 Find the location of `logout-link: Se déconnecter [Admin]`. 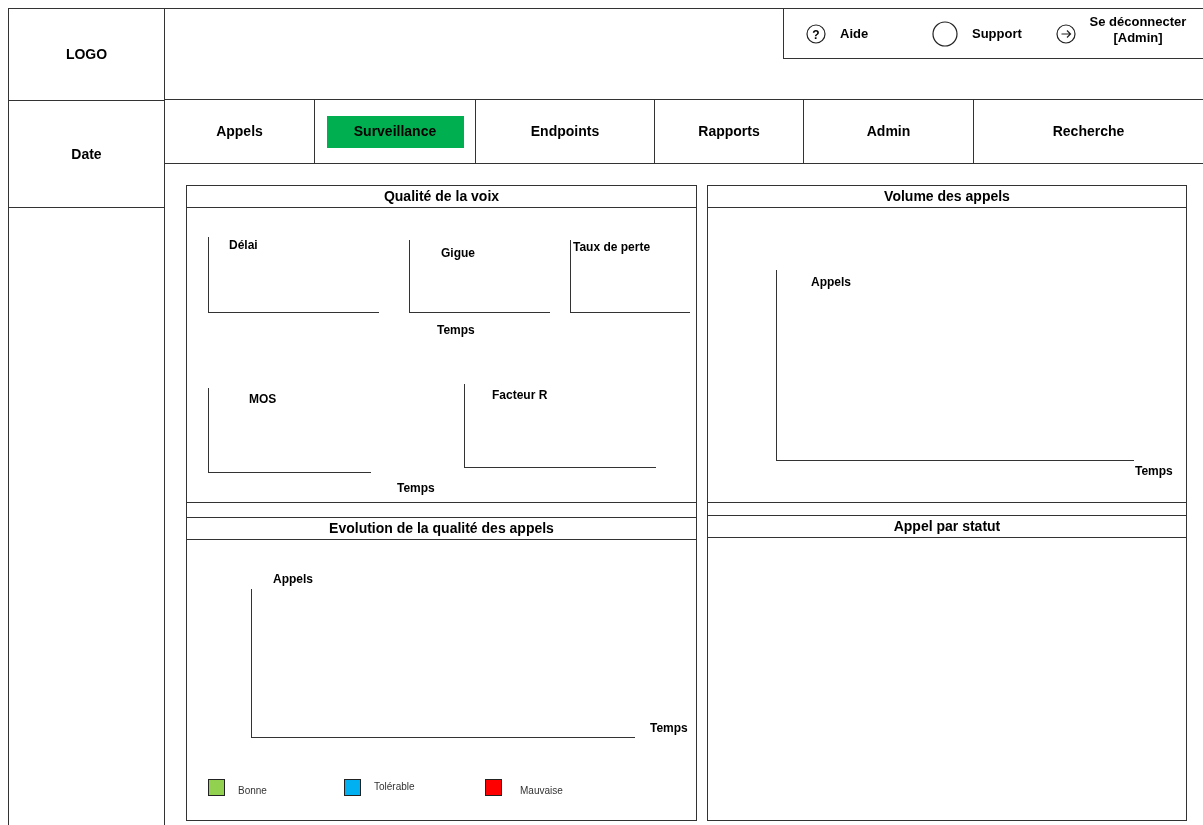

logout-link: Se déconnecter [Admin] is located at coordinates (1138, 29).